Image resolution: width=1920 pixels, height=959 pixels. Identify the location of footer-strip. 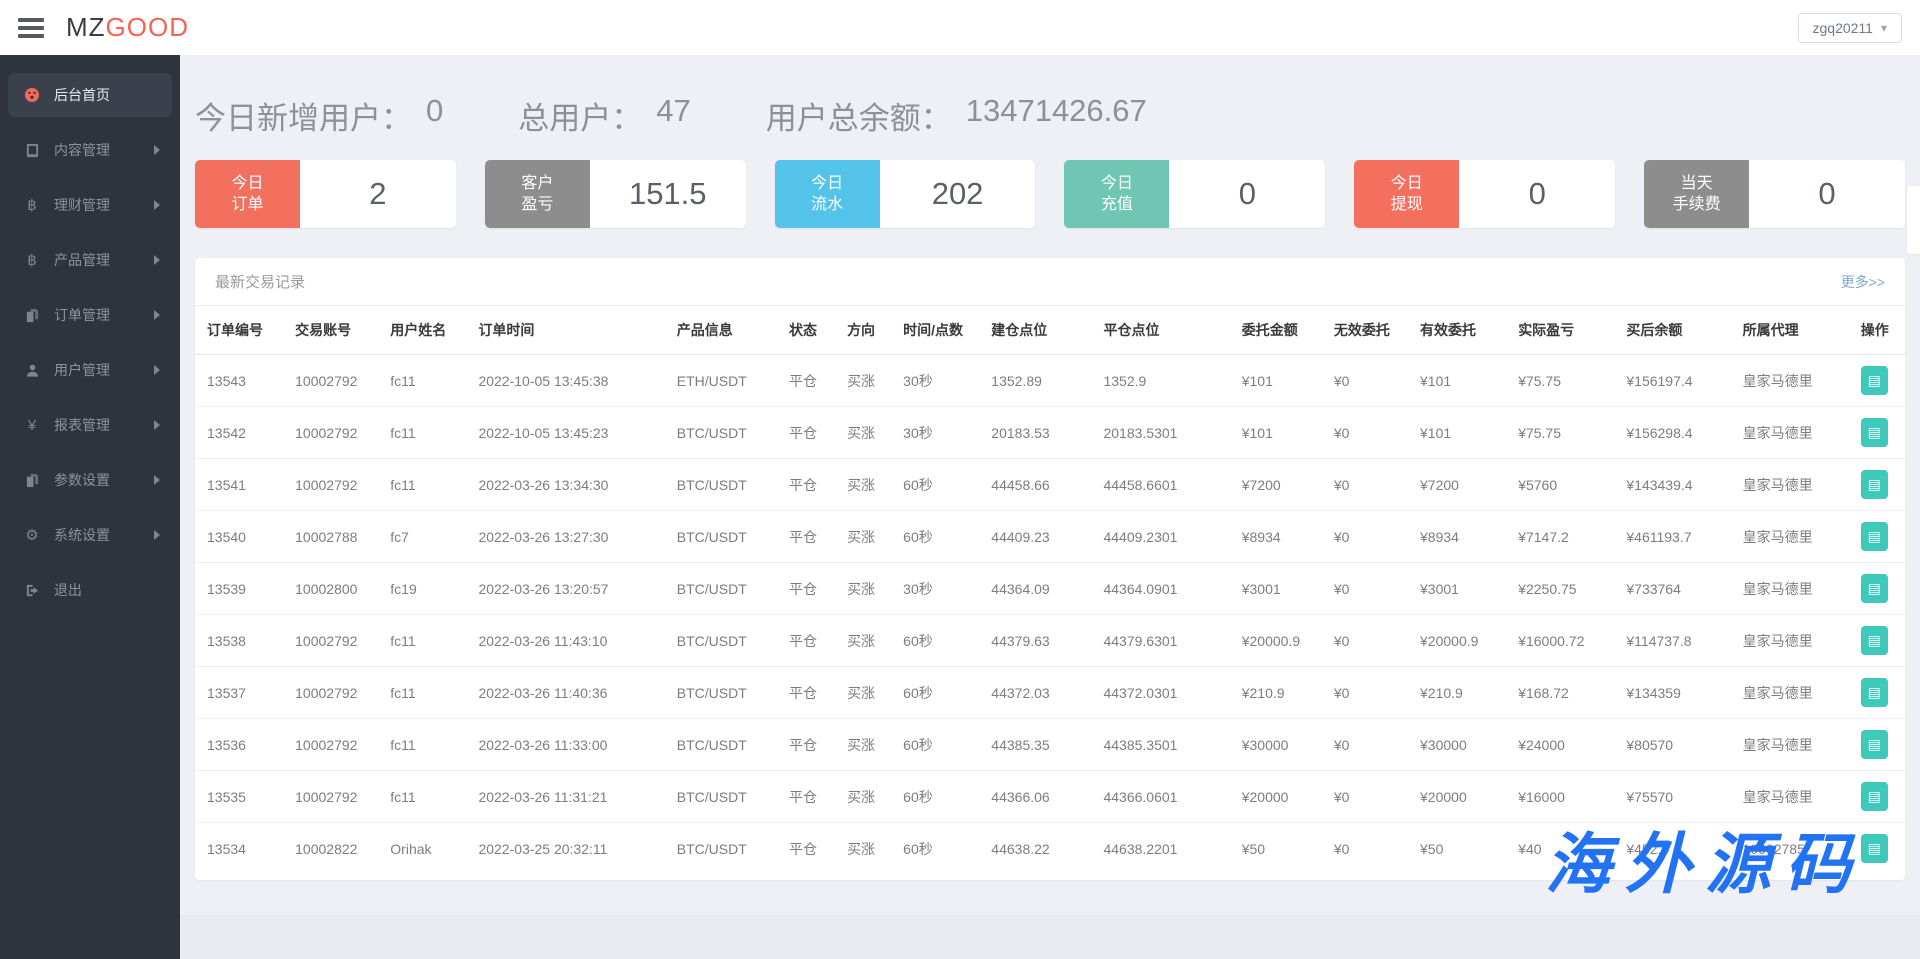
(1050, 937).